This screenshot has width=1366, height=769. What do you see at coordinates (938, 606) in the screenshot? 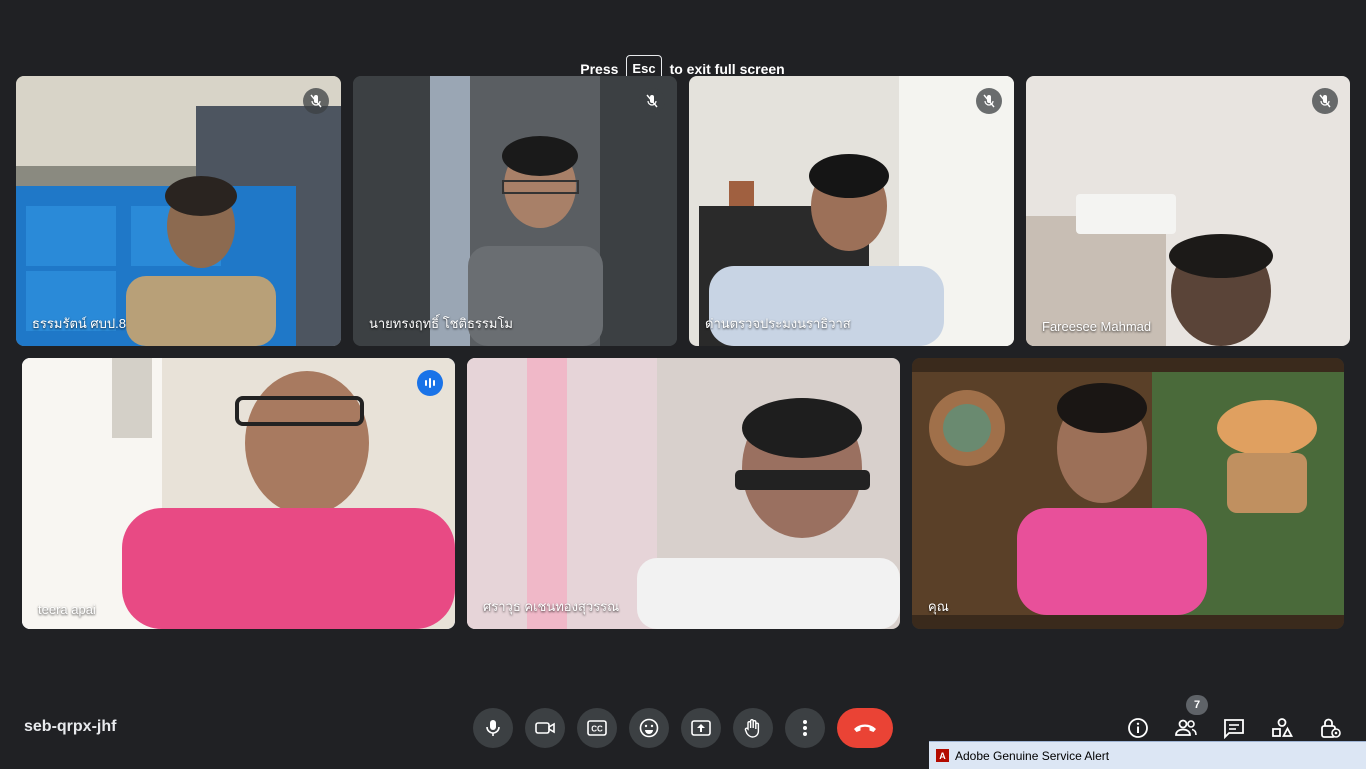
I see `participant-name: คุณ` at bounding box center [938, 606].